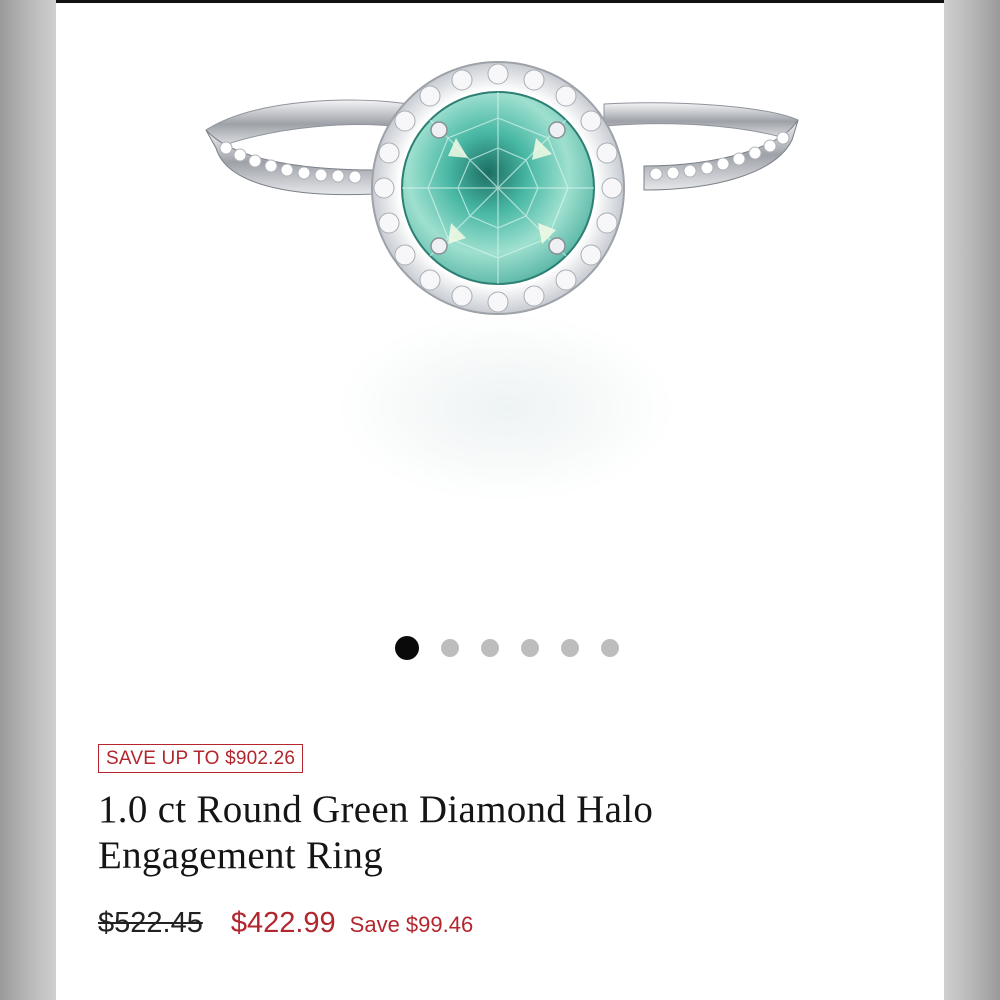 This screenshot has height=1000, width=1000. Describe the element at coordinates (283, 923) in the screenshot. I see `sale-price: $422.99` at that location.